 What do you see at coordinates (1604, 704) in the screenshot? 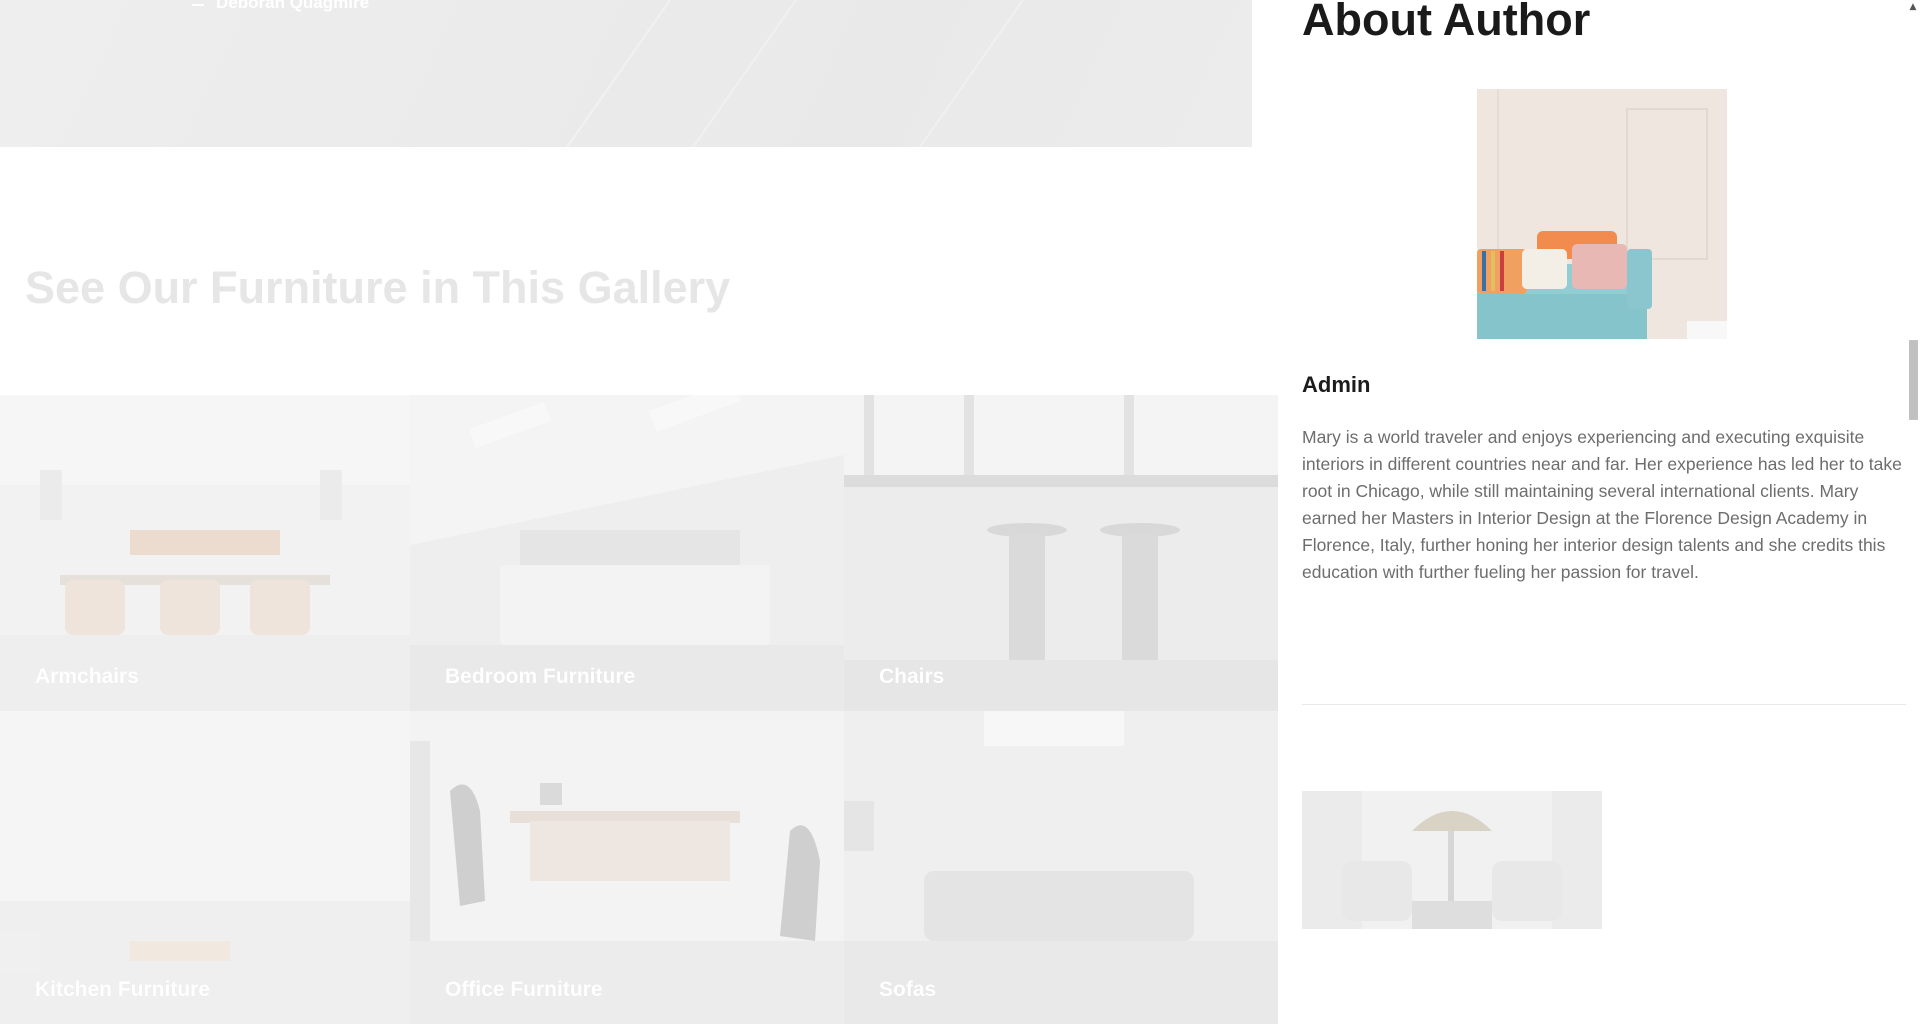
I see `sidebar-divider` at bounding box center [1604, 704].